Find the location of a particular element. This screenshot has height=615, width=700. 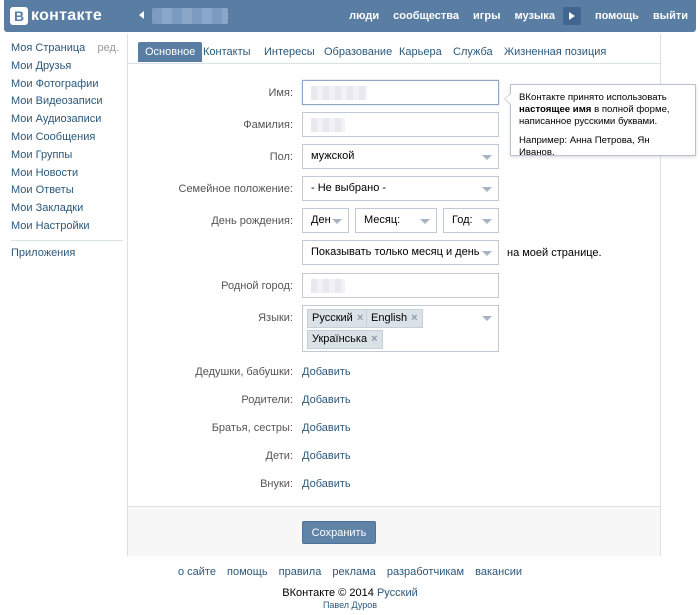

back-arrow-icon is located at coordinates (141, 15).